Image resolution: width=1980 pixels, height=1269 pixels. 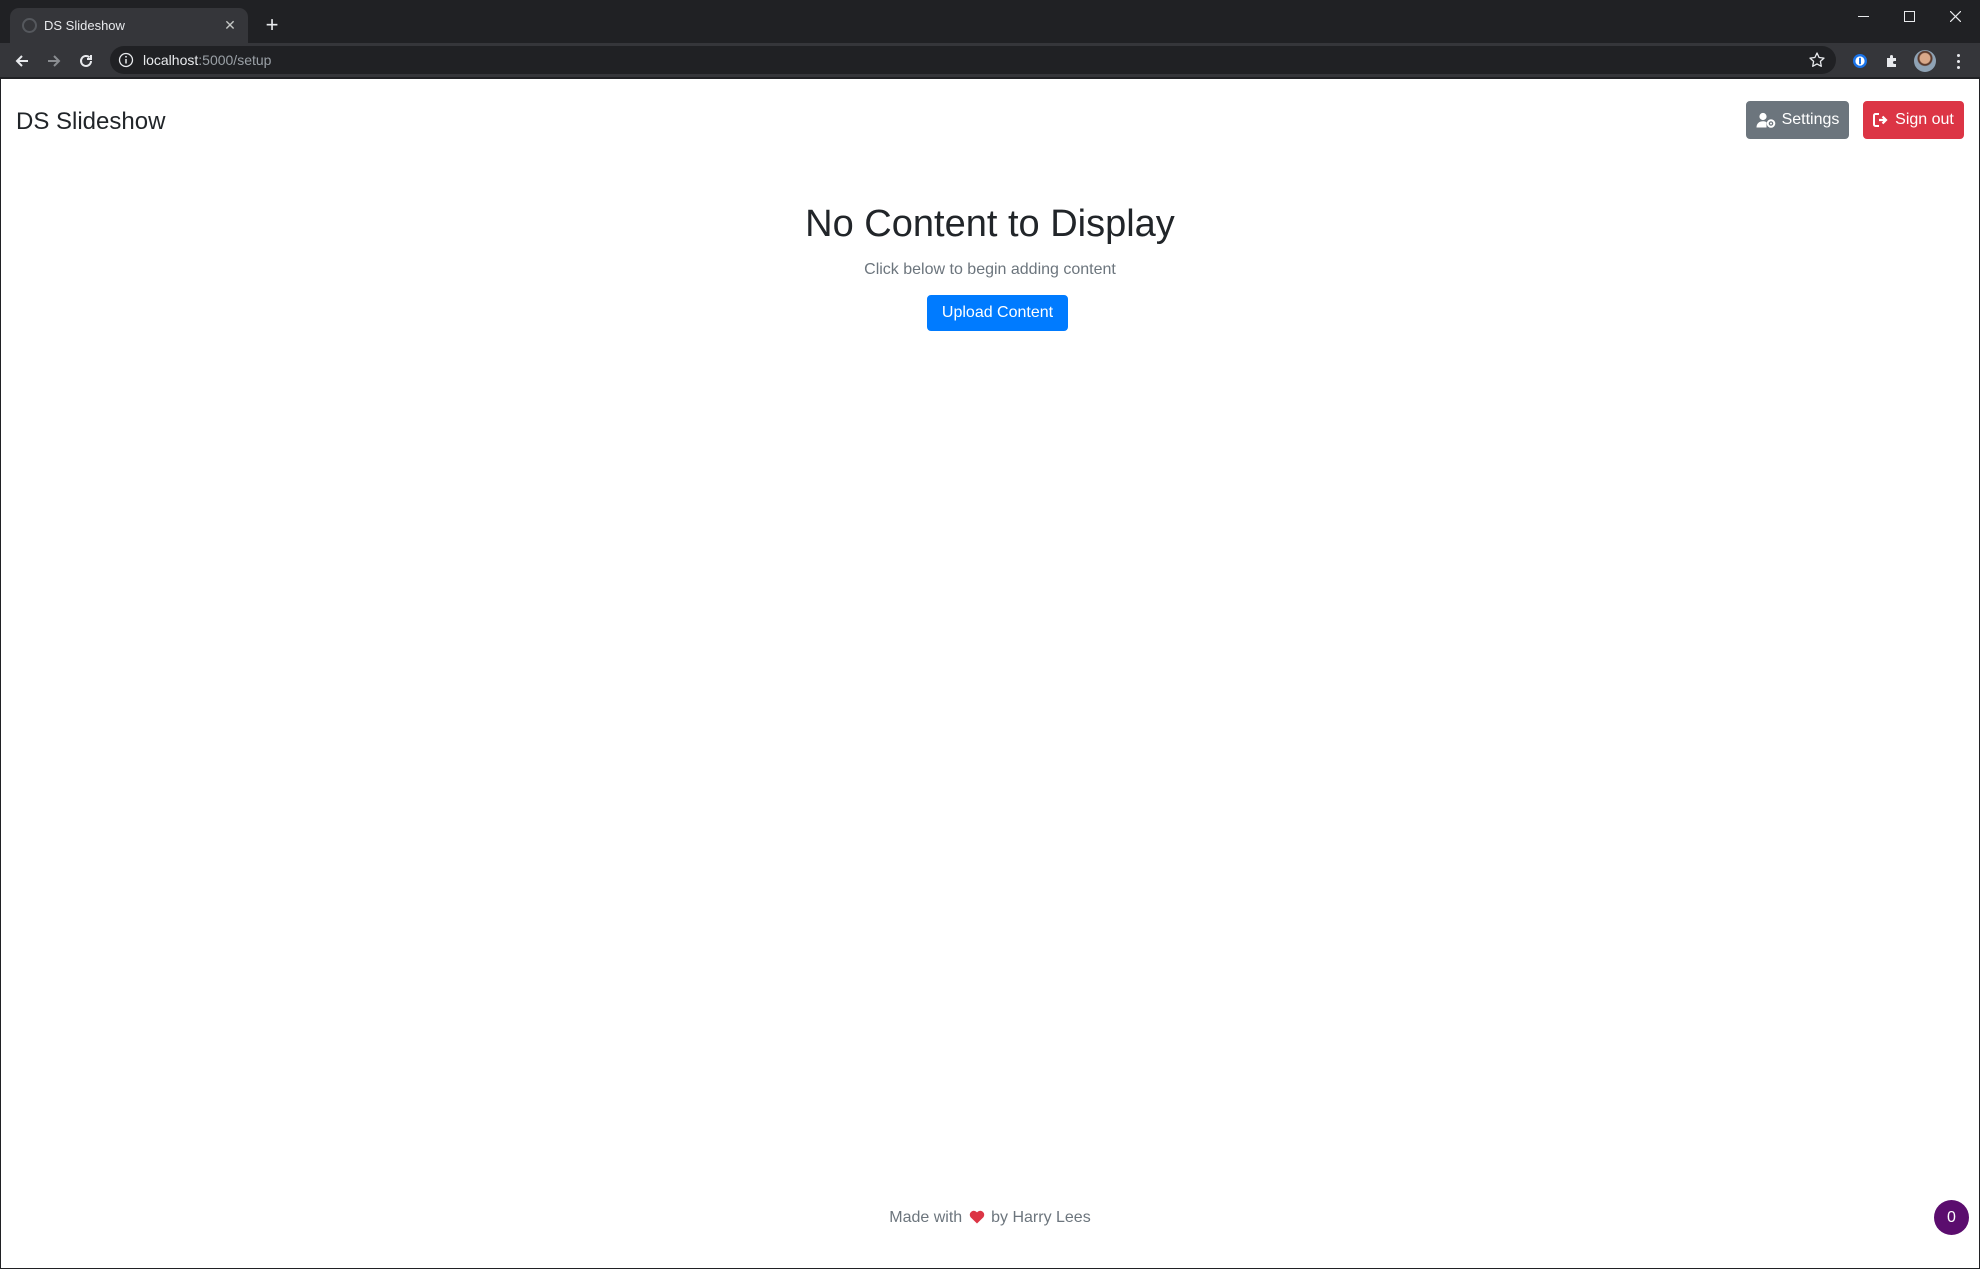 What do you see at coordinates (171, 60) in the screenshot?
I see `url-host: localhost` at bounding box center [171, 60].